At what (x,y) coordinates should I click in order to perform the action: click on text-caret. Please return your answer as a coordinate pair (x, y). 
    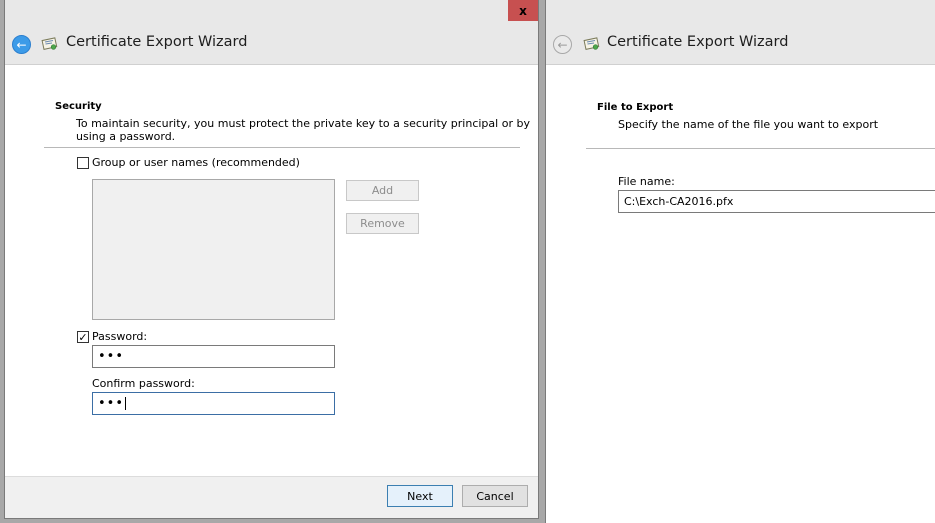
    Looking at the image, I should click on (126, 403).